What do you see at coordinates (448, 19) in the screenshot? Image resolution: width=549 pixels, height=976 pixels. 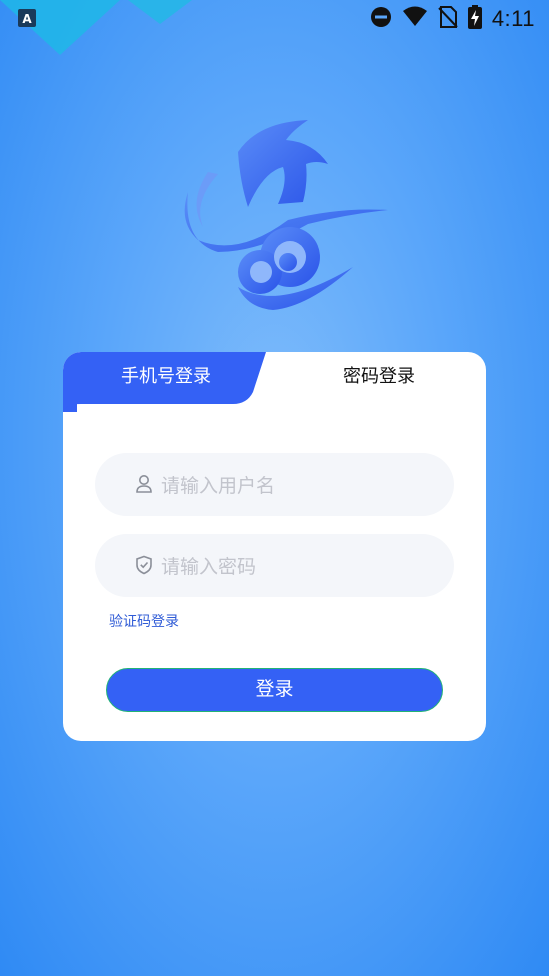 I see `no-sim-icon` at bounding box center [448, 19].